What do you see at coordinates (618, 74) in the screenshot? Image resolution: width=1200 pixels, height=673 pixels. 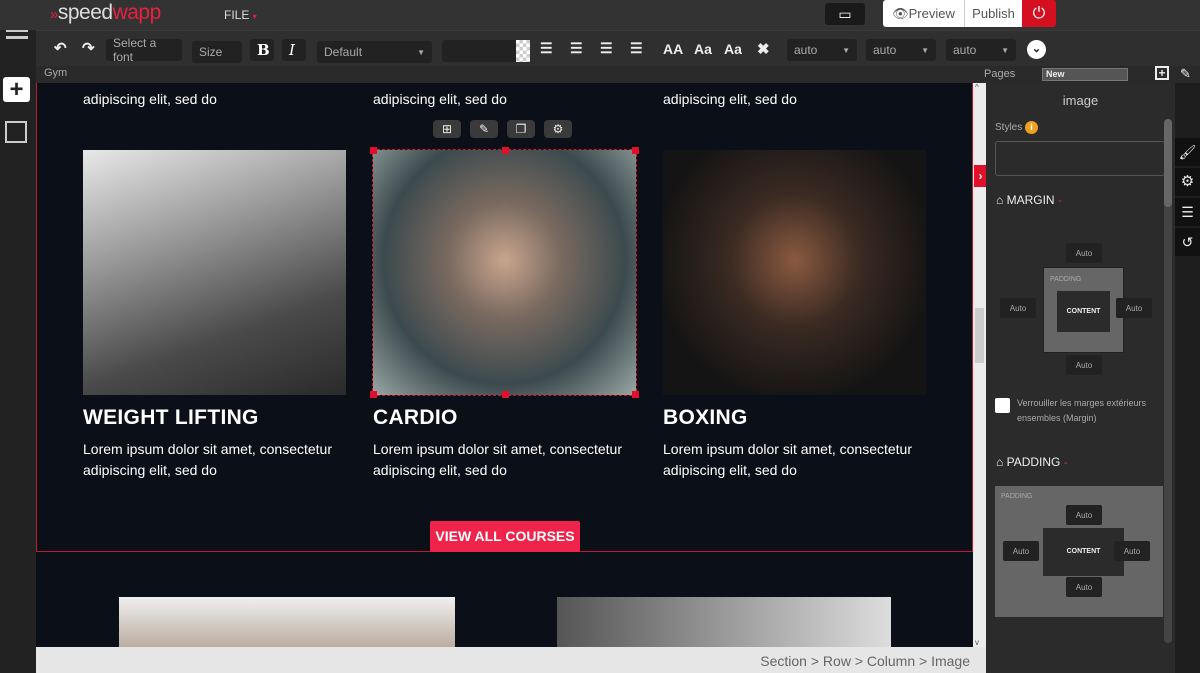 I see `path-bar: Gym Pages New + ✎` at bounding box center [618, 74].